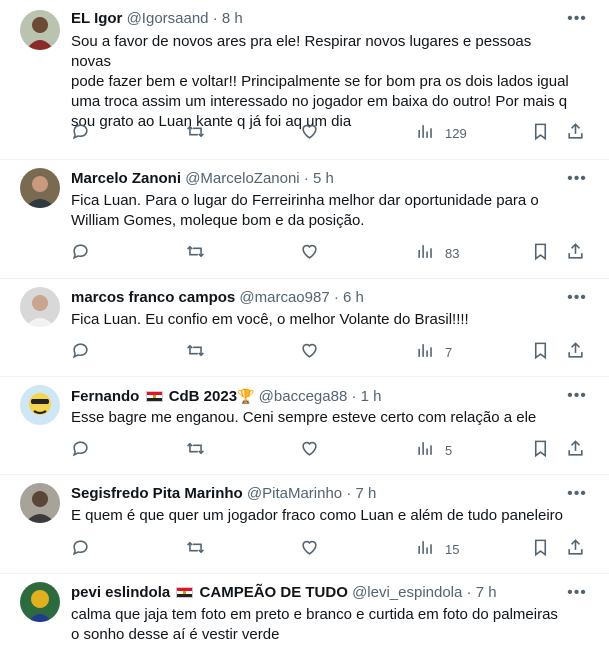 This screenshot has height=651, width=609. Describe the element at coordinates (284, 297) in the screenshot. I see `user-handle: @marcao987` at that location.